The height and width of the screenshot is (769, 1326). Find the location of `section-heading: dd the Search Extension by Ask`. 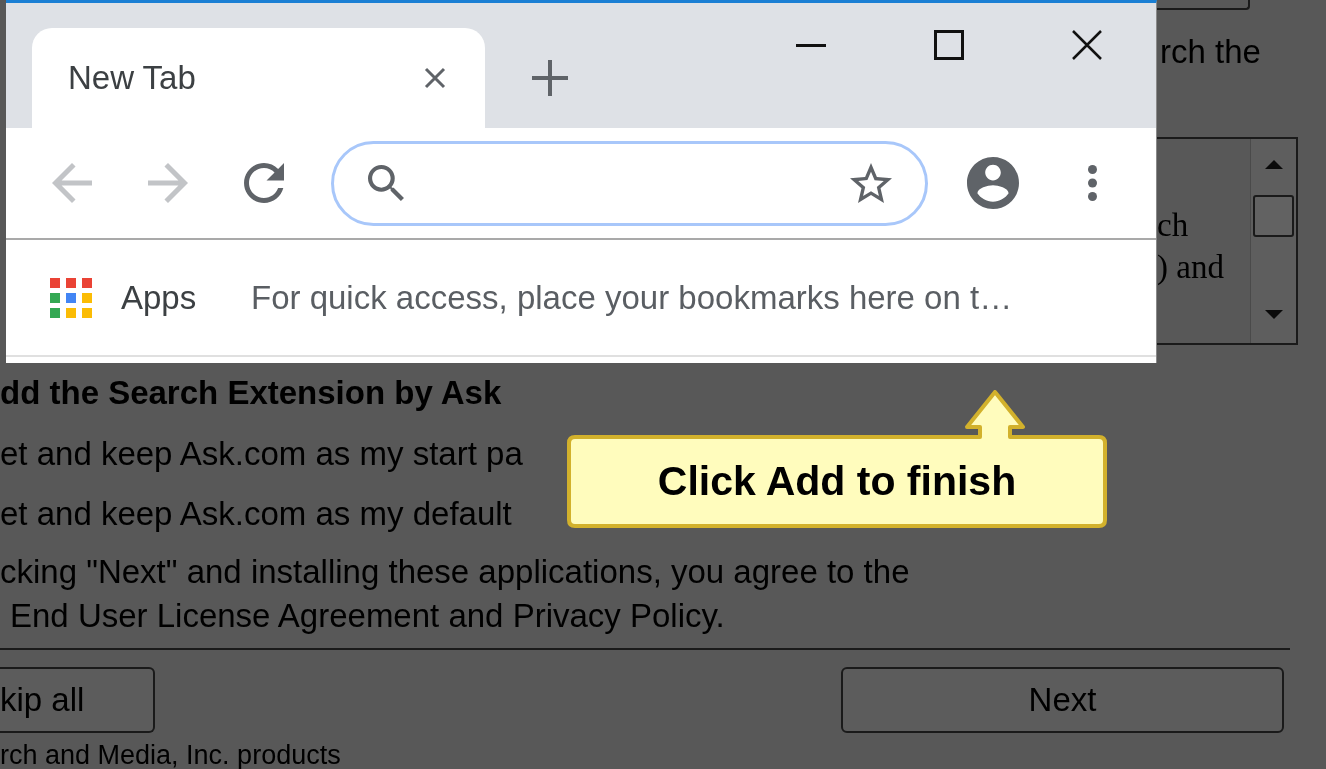

section-heading: dd the Search Extension by Ask is located at coordinates (251, 393).